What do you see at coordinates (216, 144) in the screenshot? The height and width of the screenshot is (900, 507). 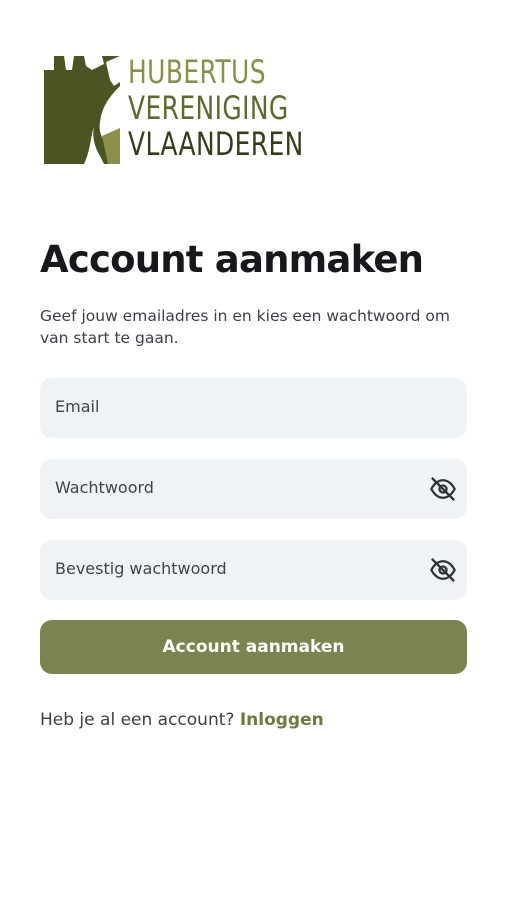 I see `brand-line-3: VLAANDEREN` at bounding box center [216, 144].